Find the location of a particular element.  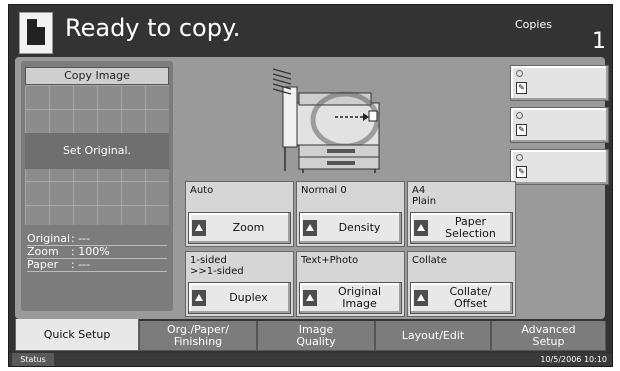

copies-count: 1 is located at coordinates (599, 41).